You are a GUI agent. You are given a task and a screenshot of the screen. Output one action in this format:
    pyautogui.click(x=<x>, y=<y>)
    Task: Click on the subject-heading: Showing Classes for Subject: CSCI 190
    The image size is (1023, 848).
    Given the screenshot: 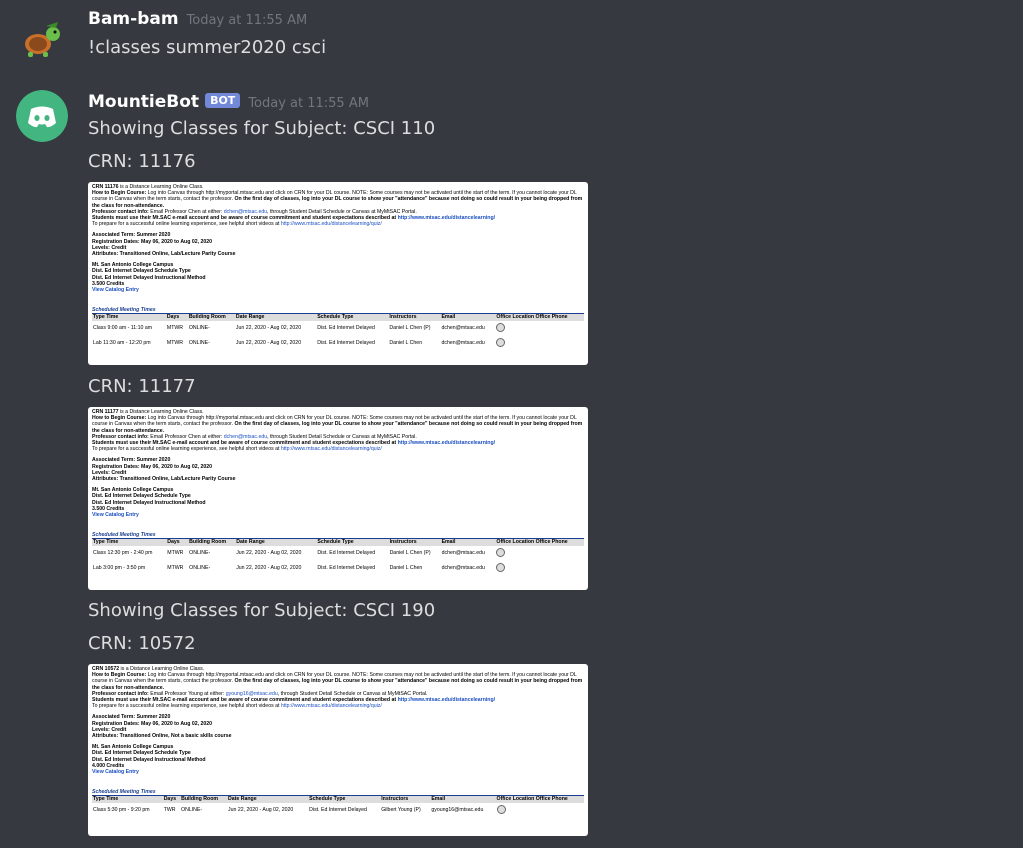 What is the action you would take?
    pyautogui.click(x=262, y=610)
    